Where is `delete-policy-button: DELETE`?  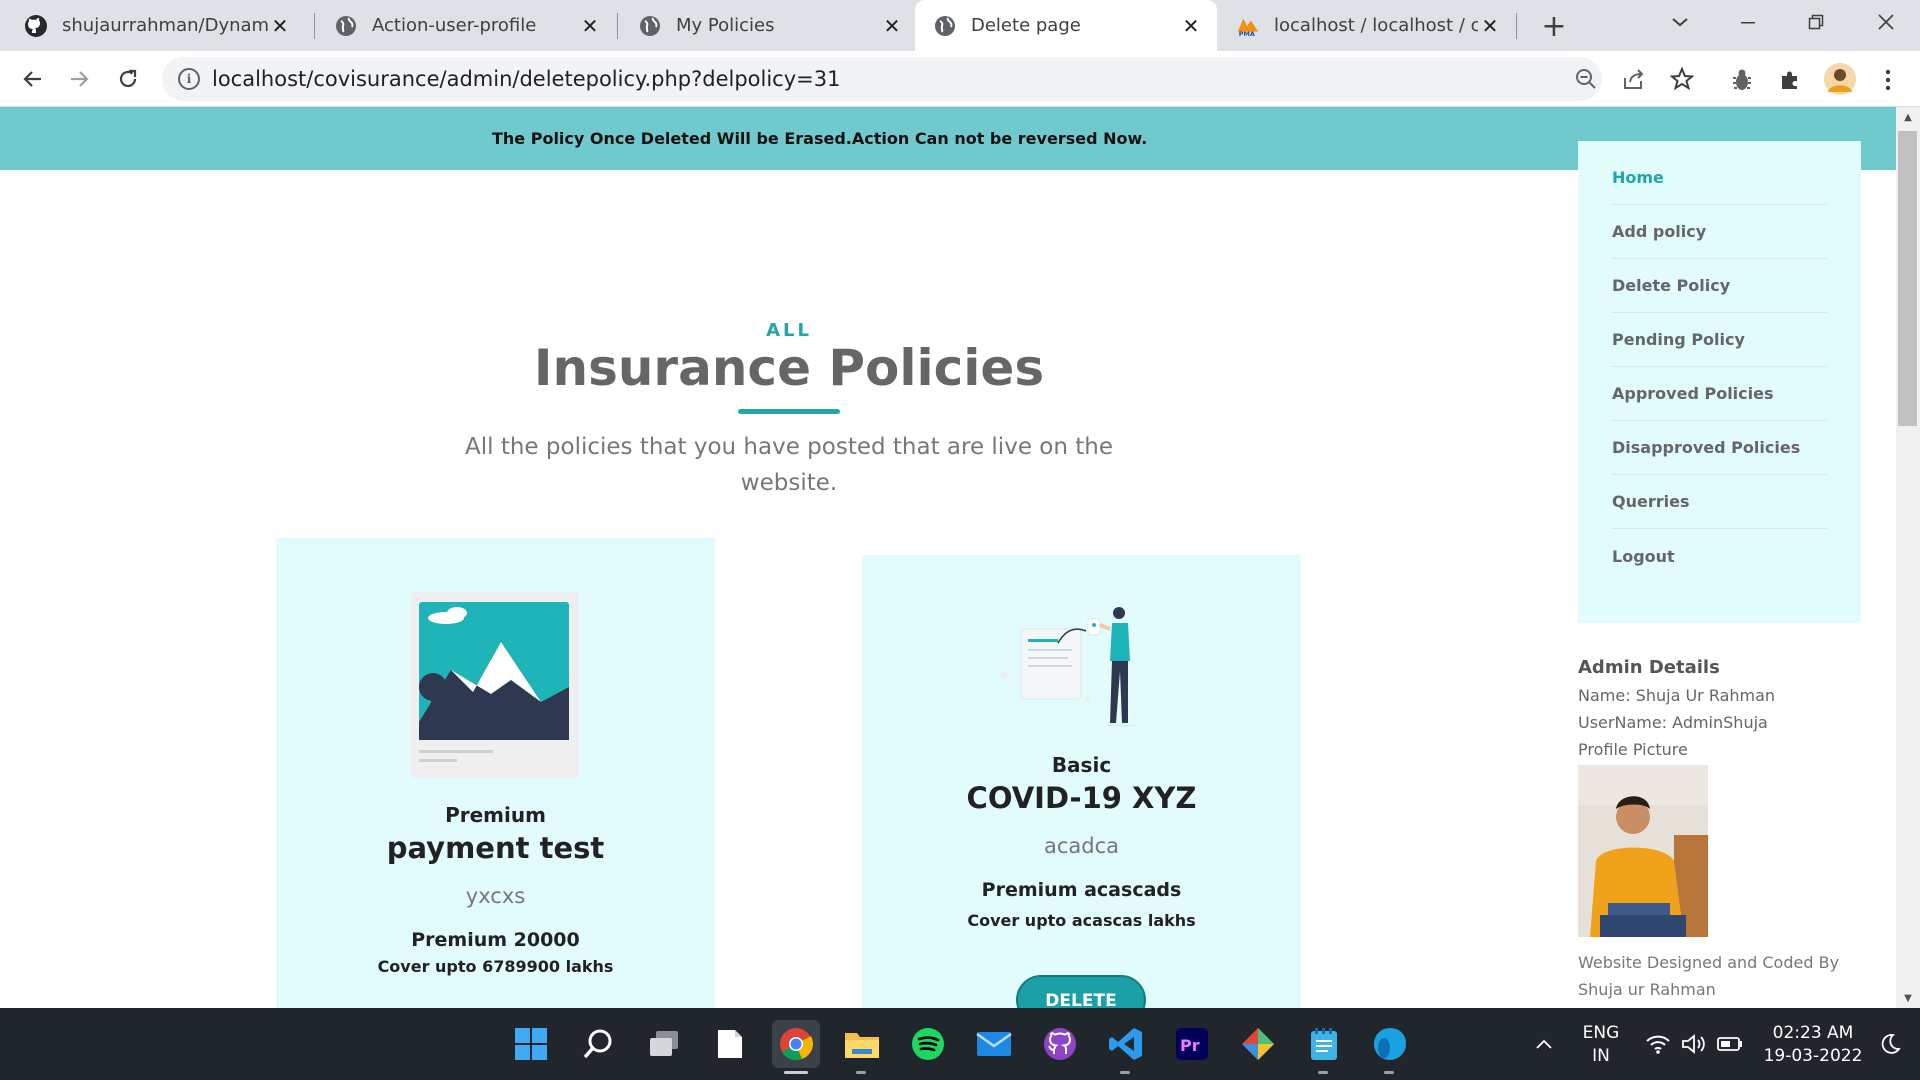
delete-policy-button: DELETE is located at coordinates (1081, 991).